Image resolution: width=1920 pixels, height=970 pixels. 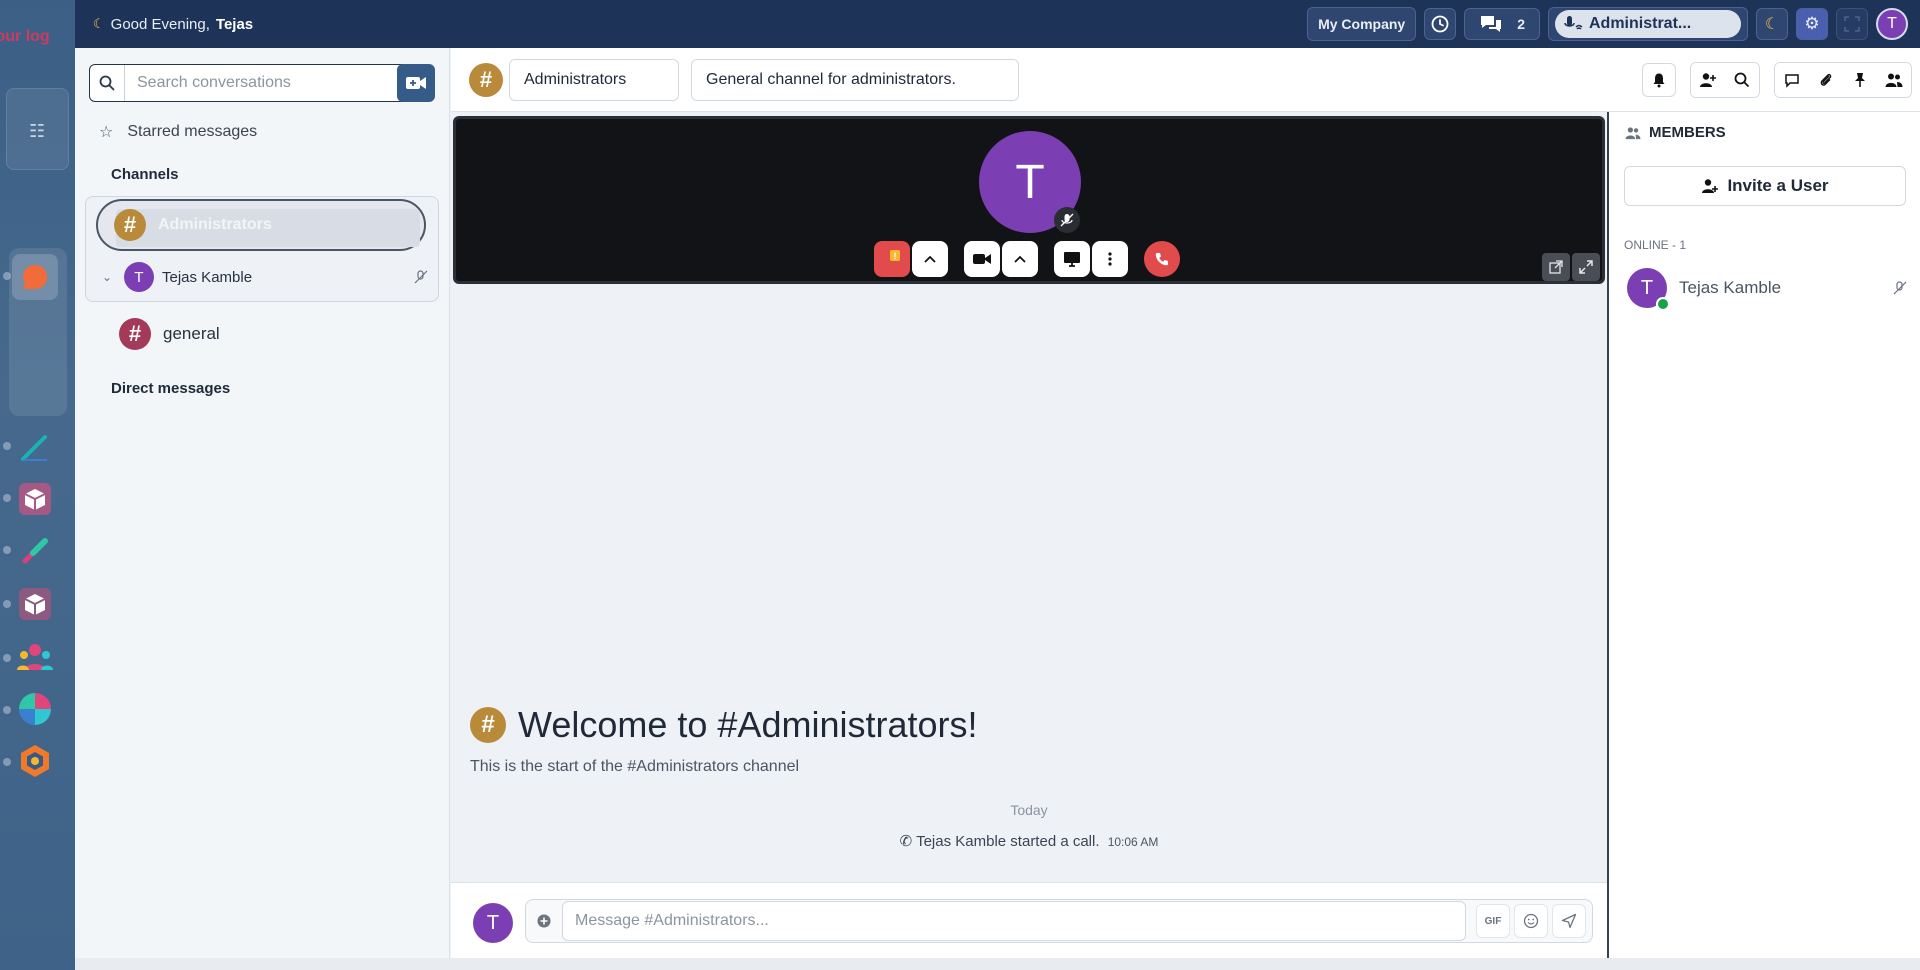 I want to click on bottom-strip, so click(x=997, y=964).